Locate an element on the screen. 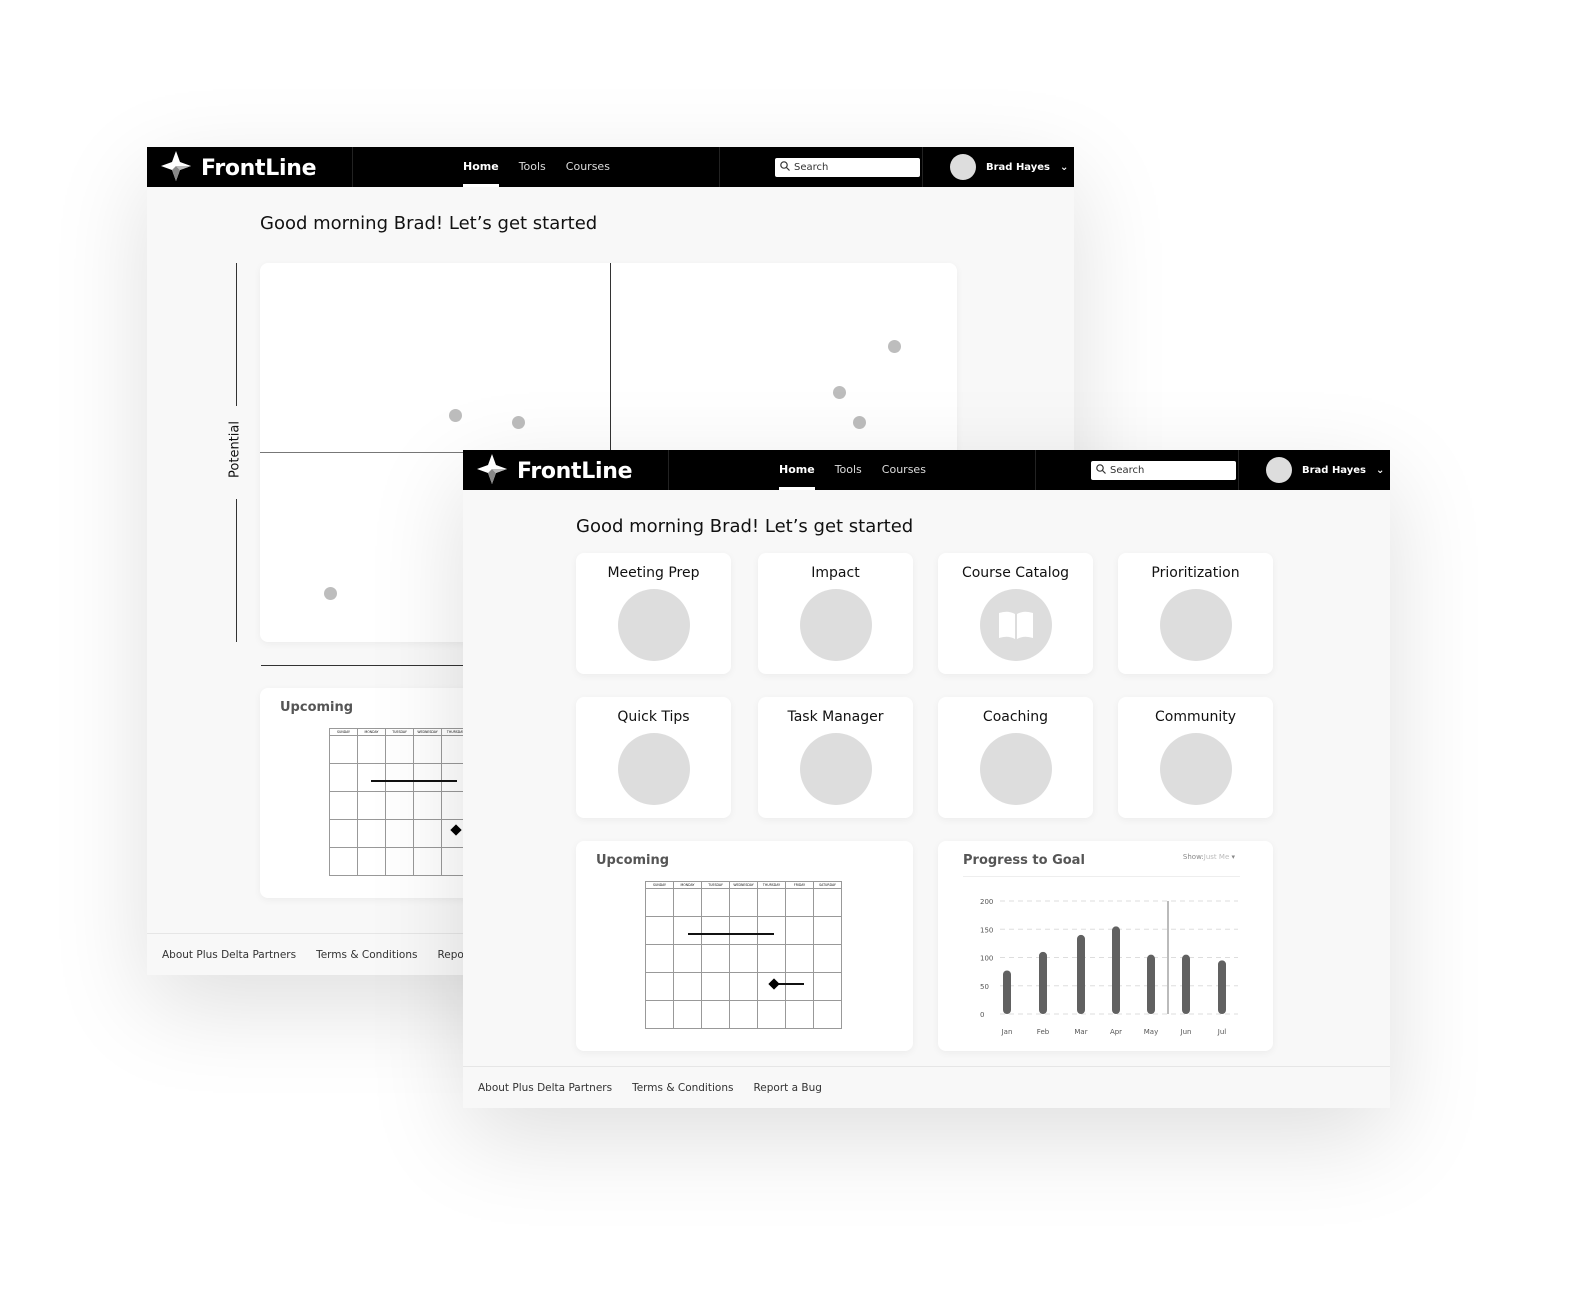 The height and width of the screenshot is (1300, 1584). x-tick-label: Apr is located at coordinates (1116, 1032).